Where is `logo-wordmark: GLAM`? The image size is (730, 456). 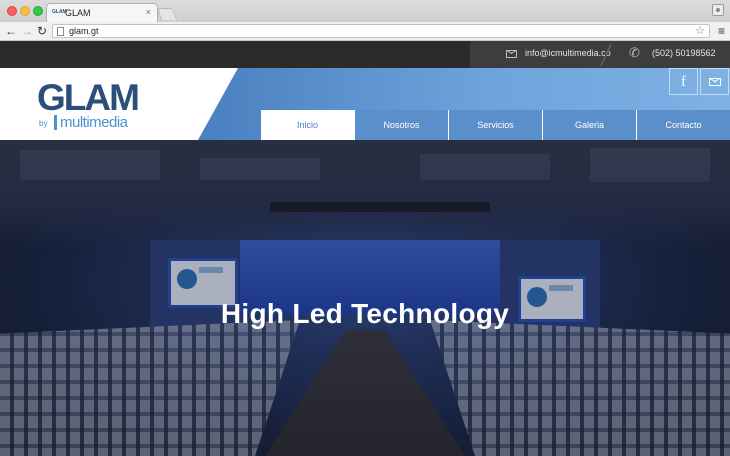
logo-wordmark: GLAM is located at coordinates (88, 97).